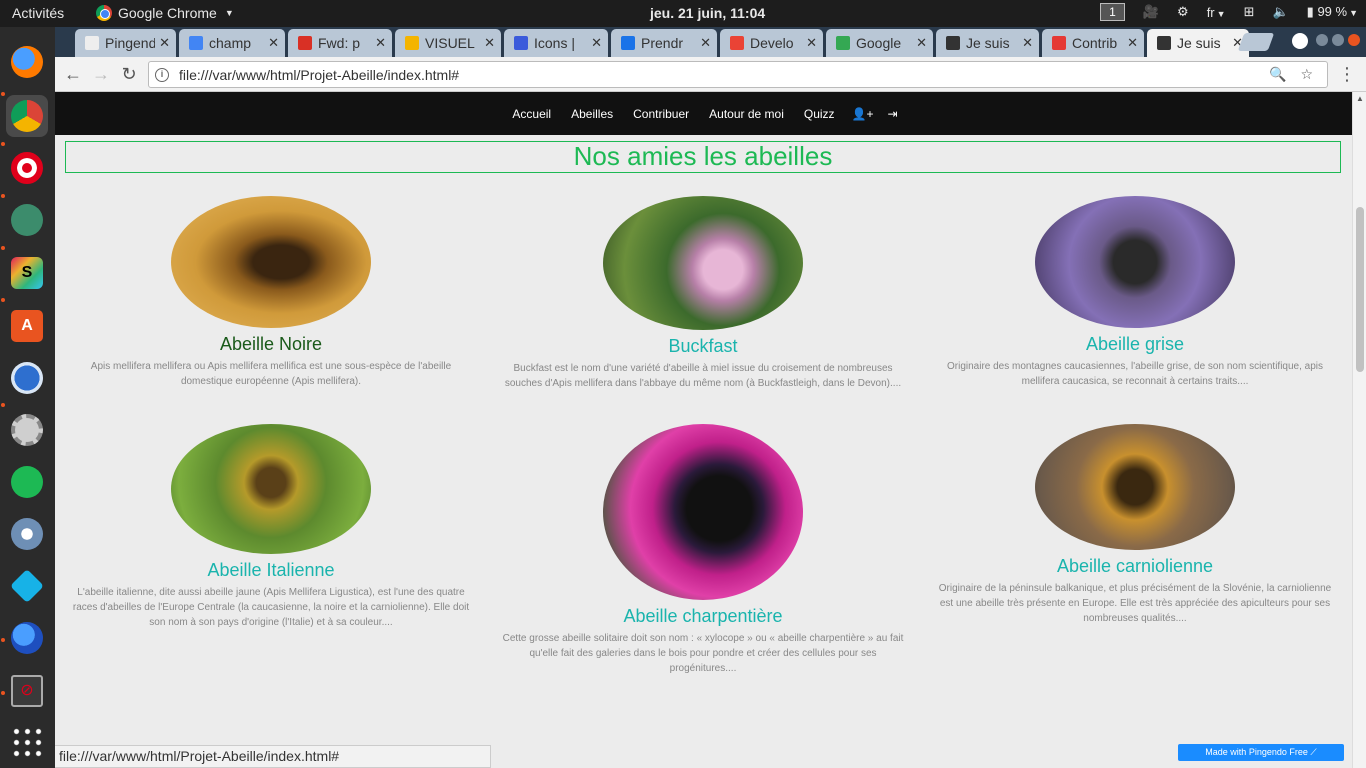 The width and height of the screenshot is (1366, 768). Describe the element at coordinates (27, 586) in the screenshot. I see `dock-kodi` at that location.